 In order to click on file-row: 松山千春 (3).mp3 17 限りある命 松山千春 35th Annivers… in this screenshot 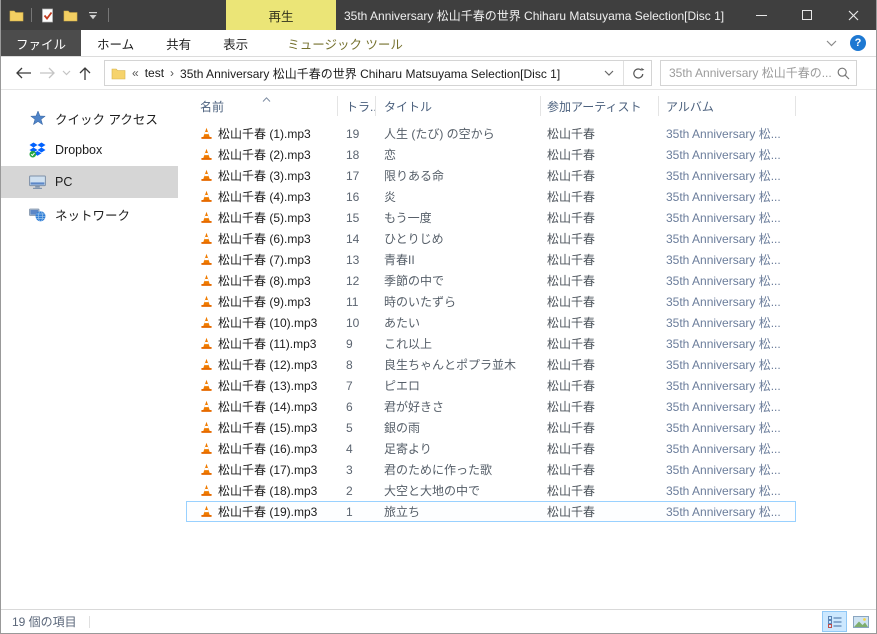, I will do `click(491, 175)`.